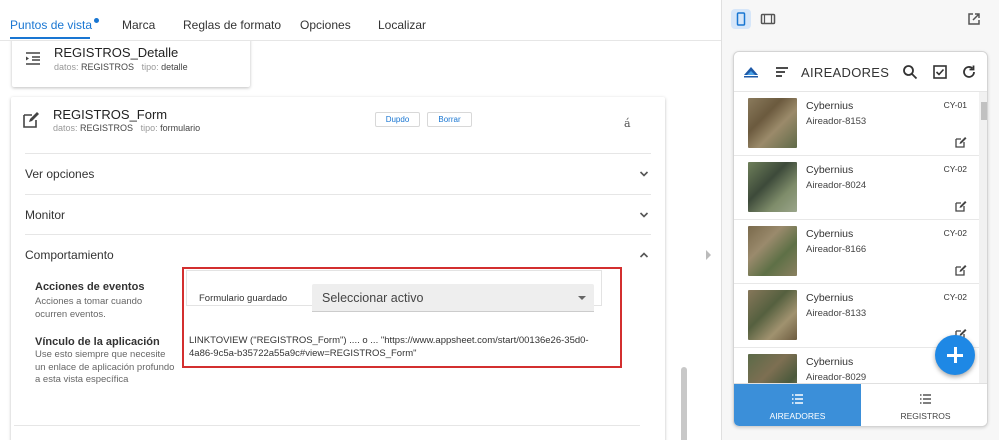  I want to click on view-title: REGISTROS_Detalle, so click(116, 52).